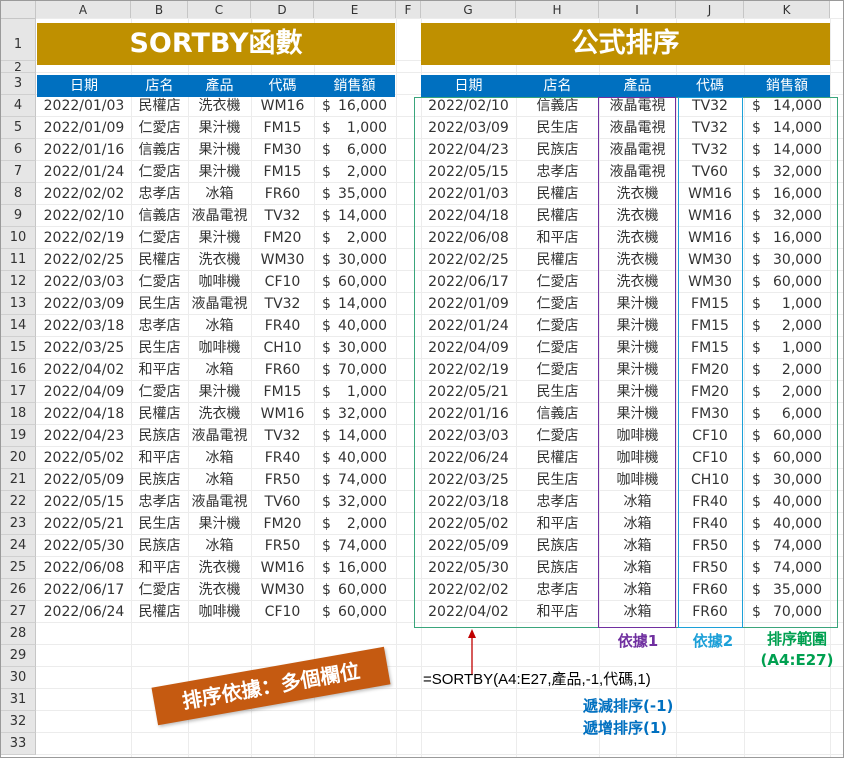  What do you see at coordinates (282, 348) in the screenshot?
I see `cell-code: CH10` at bounding box center [282, 348].